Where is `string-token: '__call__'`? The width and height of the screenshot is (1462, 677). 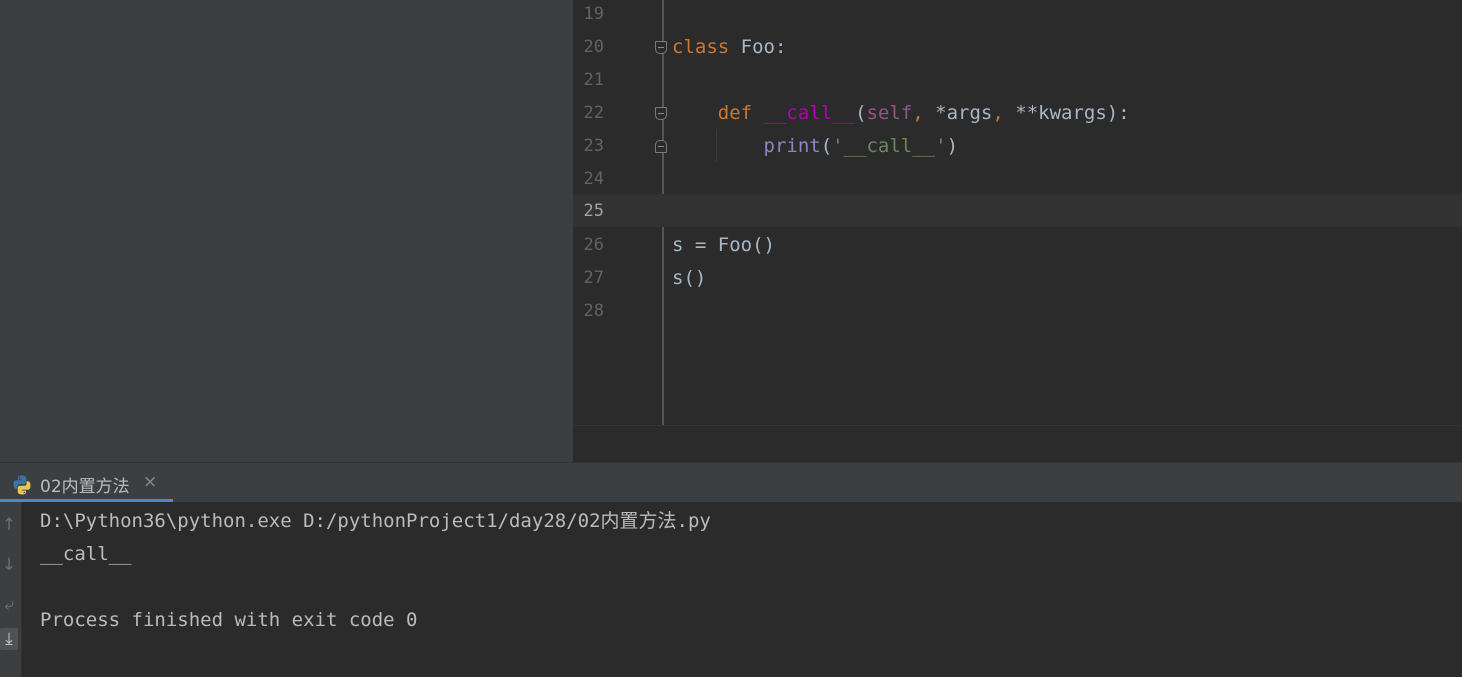
string-token: '__call__' is located at coordinates (889, 146).